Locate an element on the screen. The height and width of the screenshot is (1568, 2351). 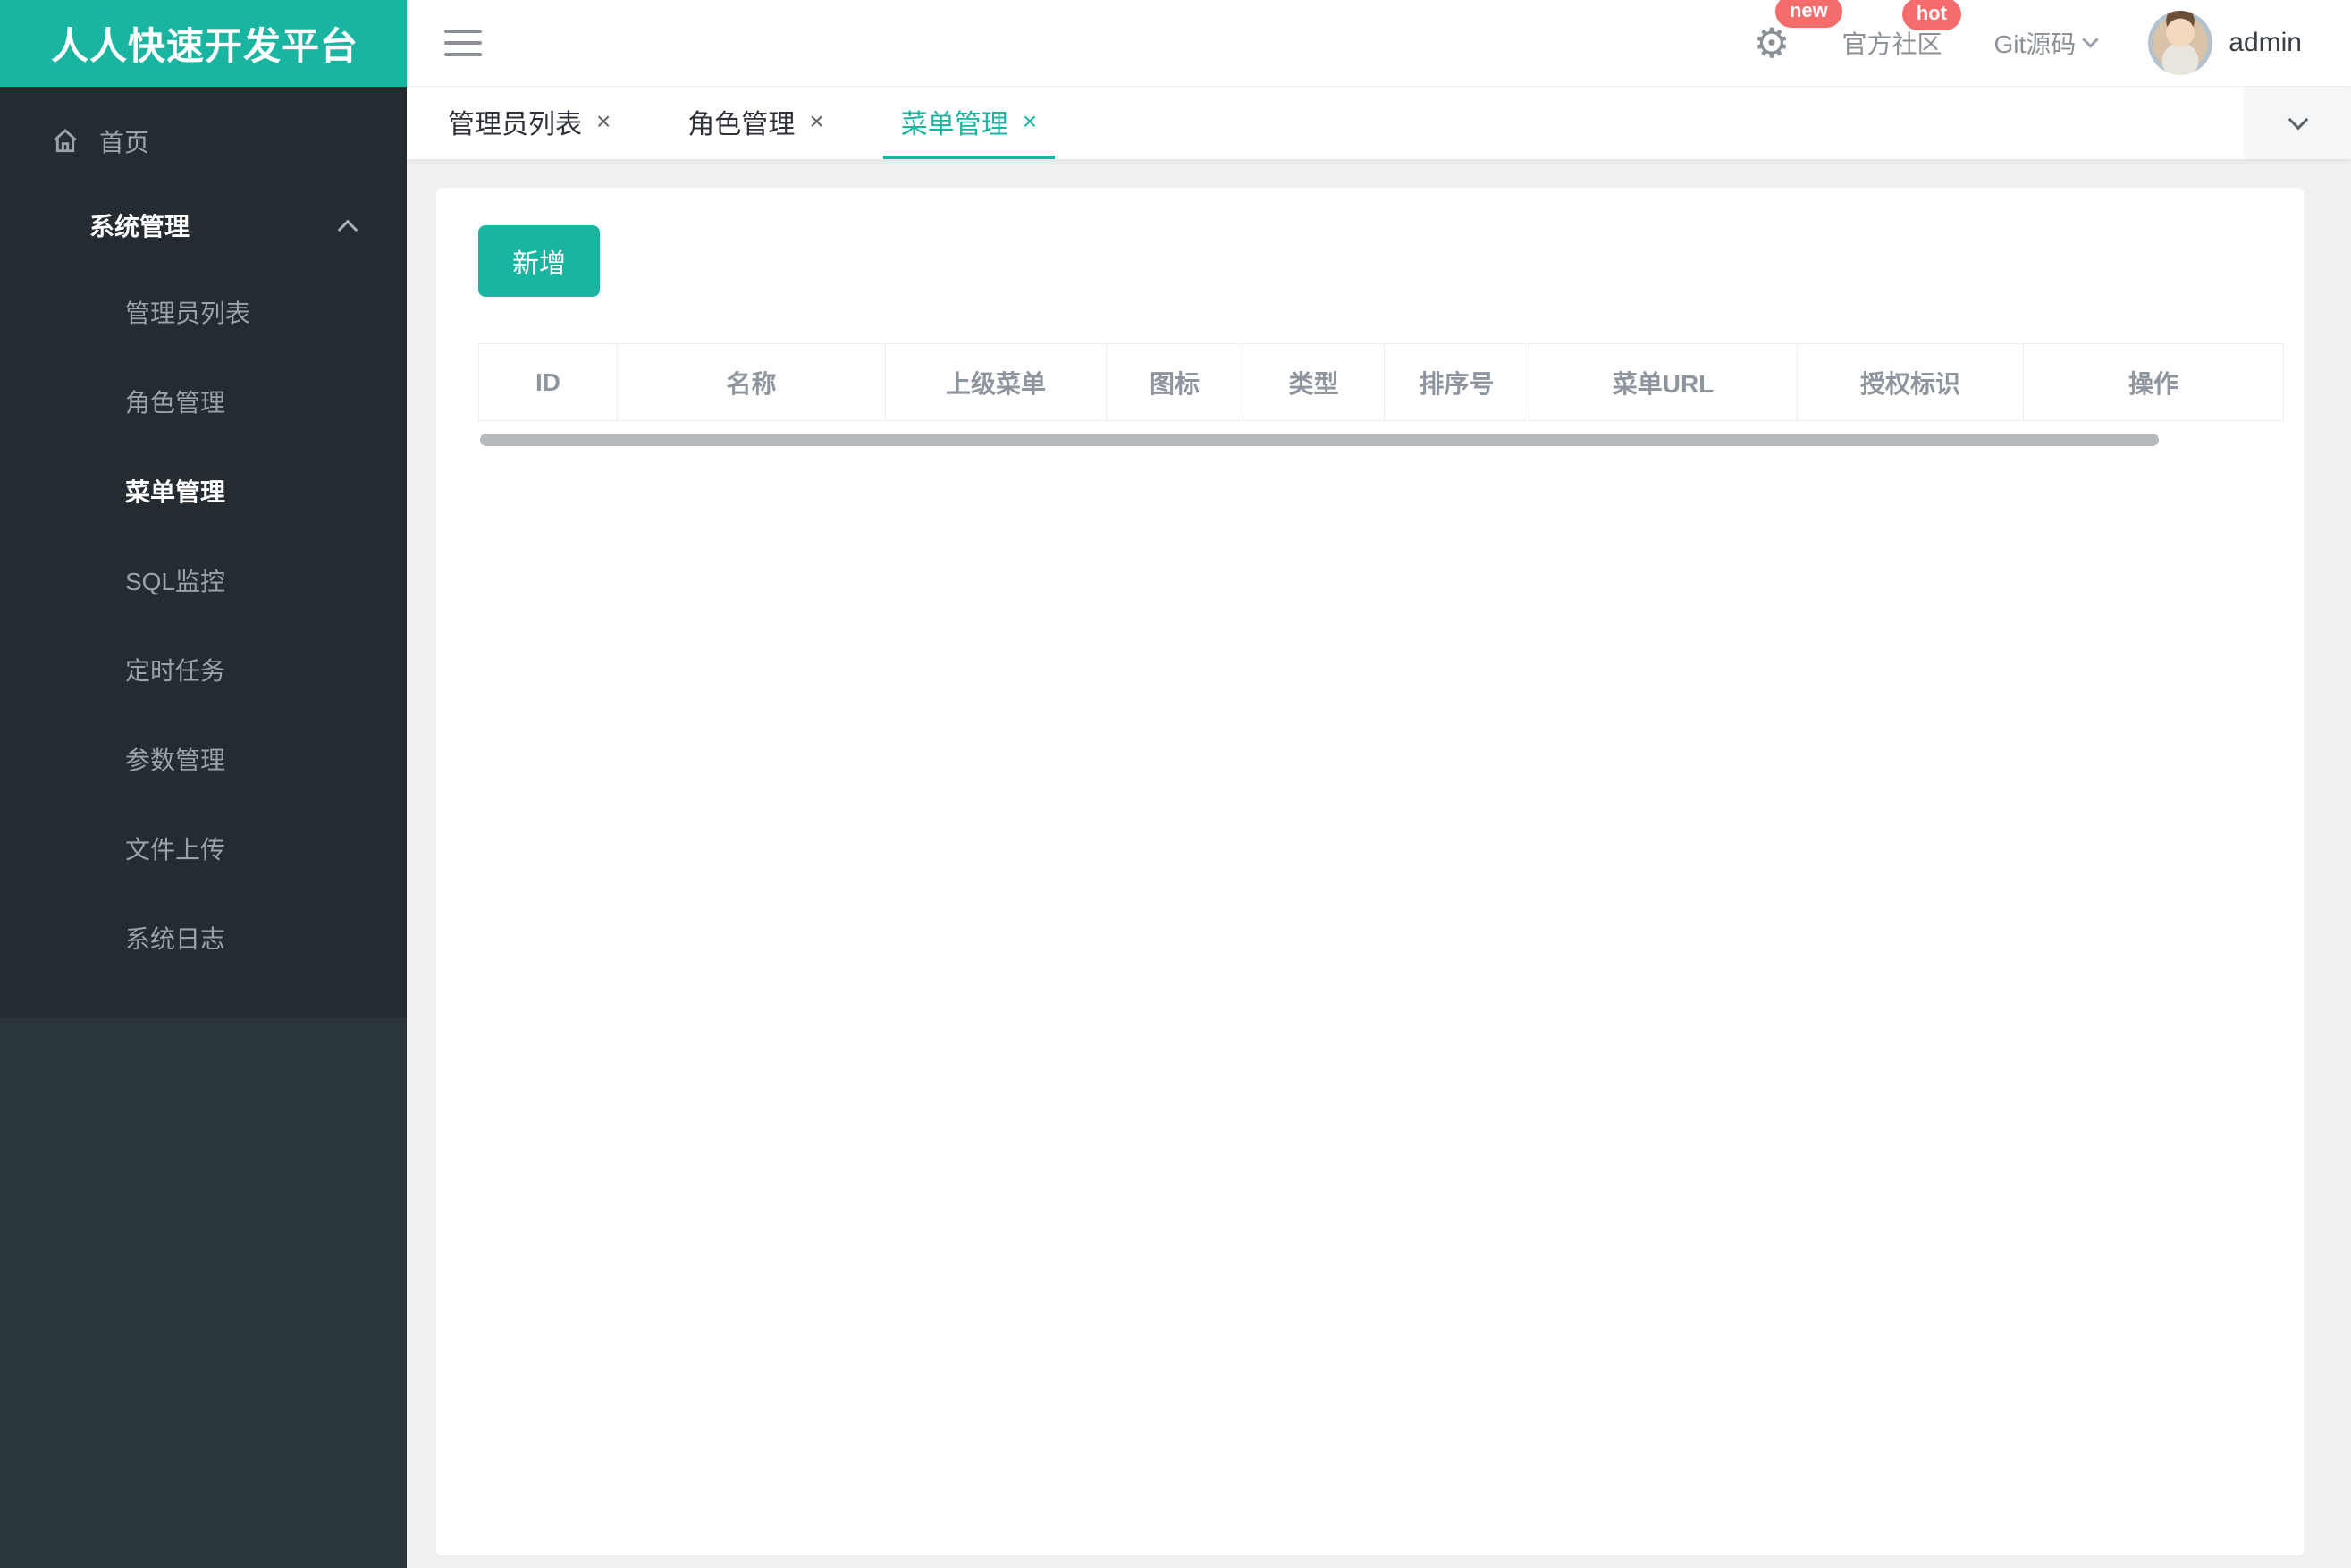
column-header: 排序号 is located at coordinates (1456, 382).